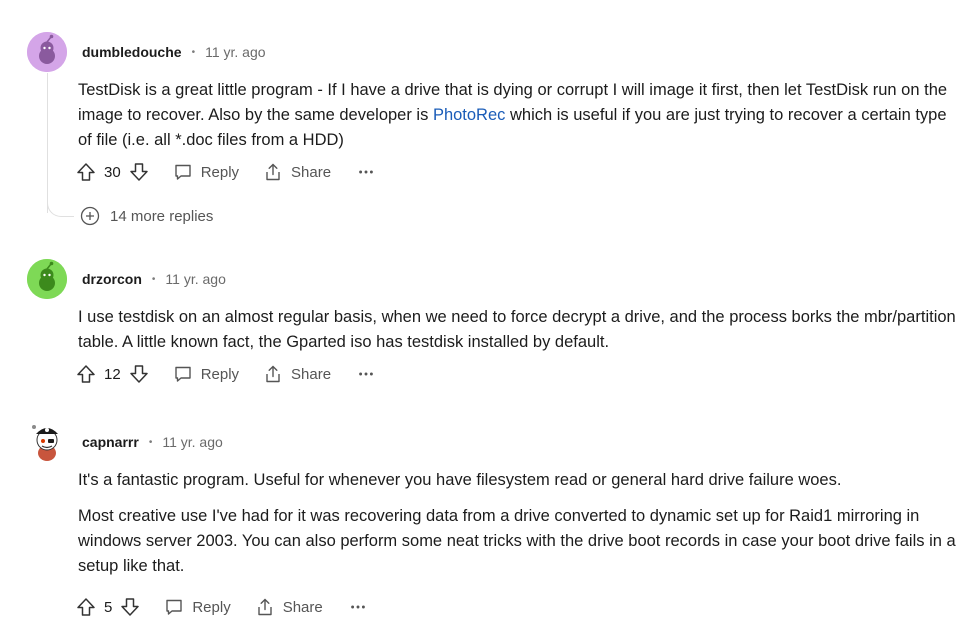 The width and height of the screenshot is (978, 632). I want to click on thread-curve, so click(60, 208).